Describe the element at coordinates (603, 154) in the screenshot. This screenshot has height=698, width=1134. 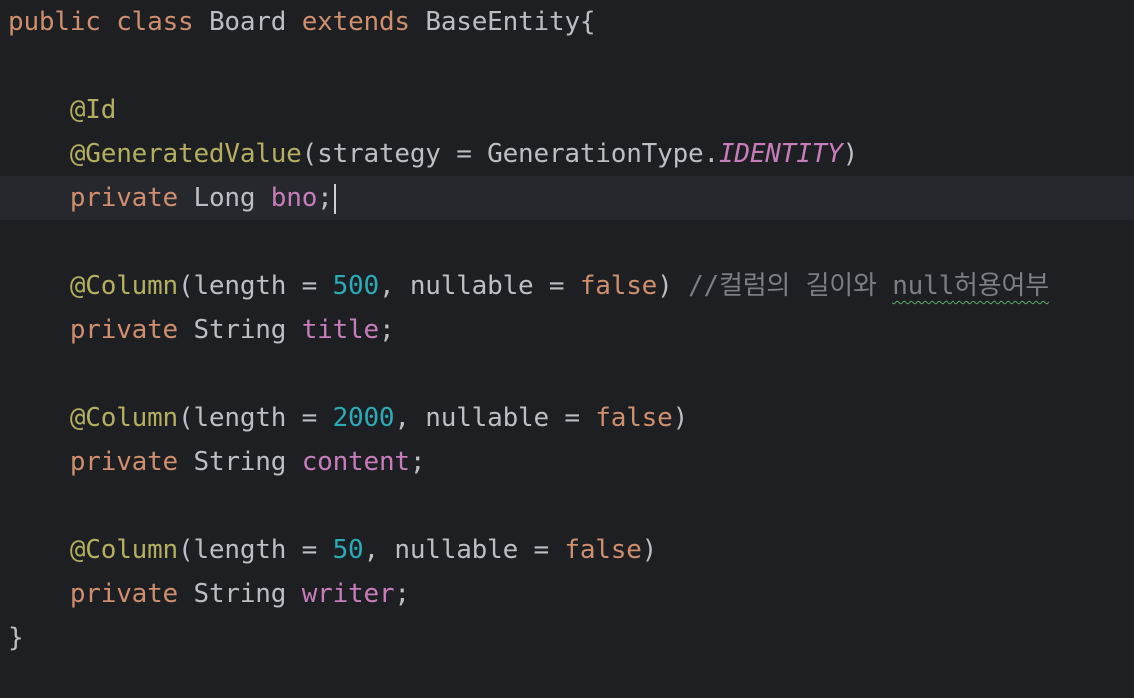
I see `generation-type: GenerationType.` at that location.